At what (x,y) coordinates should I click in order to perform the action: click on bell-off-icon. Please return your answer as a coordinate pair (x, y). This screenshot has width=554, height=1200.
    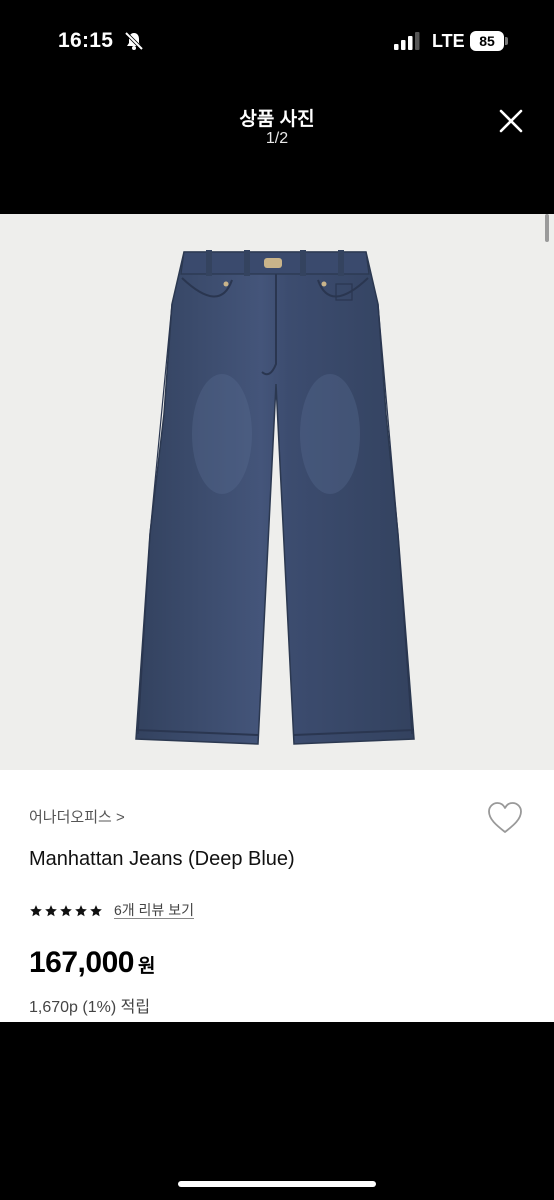
    Looking at the image, I should click on (134, 41).